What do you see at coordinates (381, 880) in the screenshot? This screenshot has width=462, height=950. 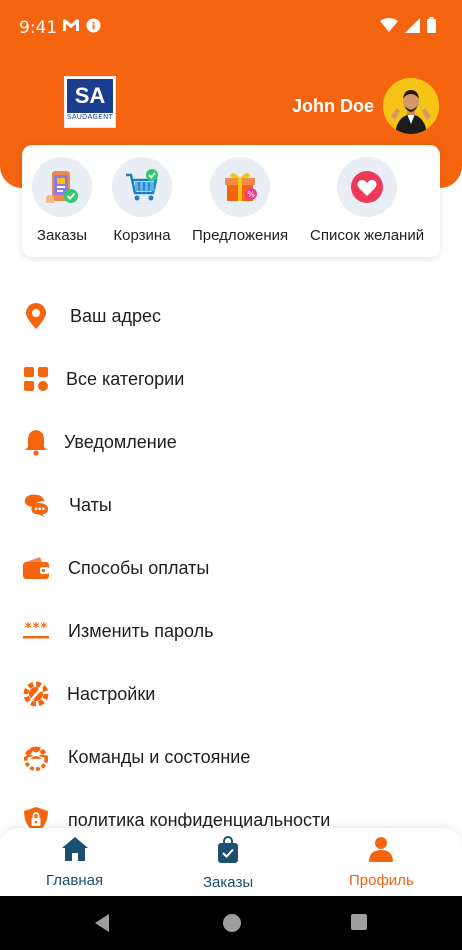 I see `nav-label-active: Профиль` at bounding box center [381, 880].